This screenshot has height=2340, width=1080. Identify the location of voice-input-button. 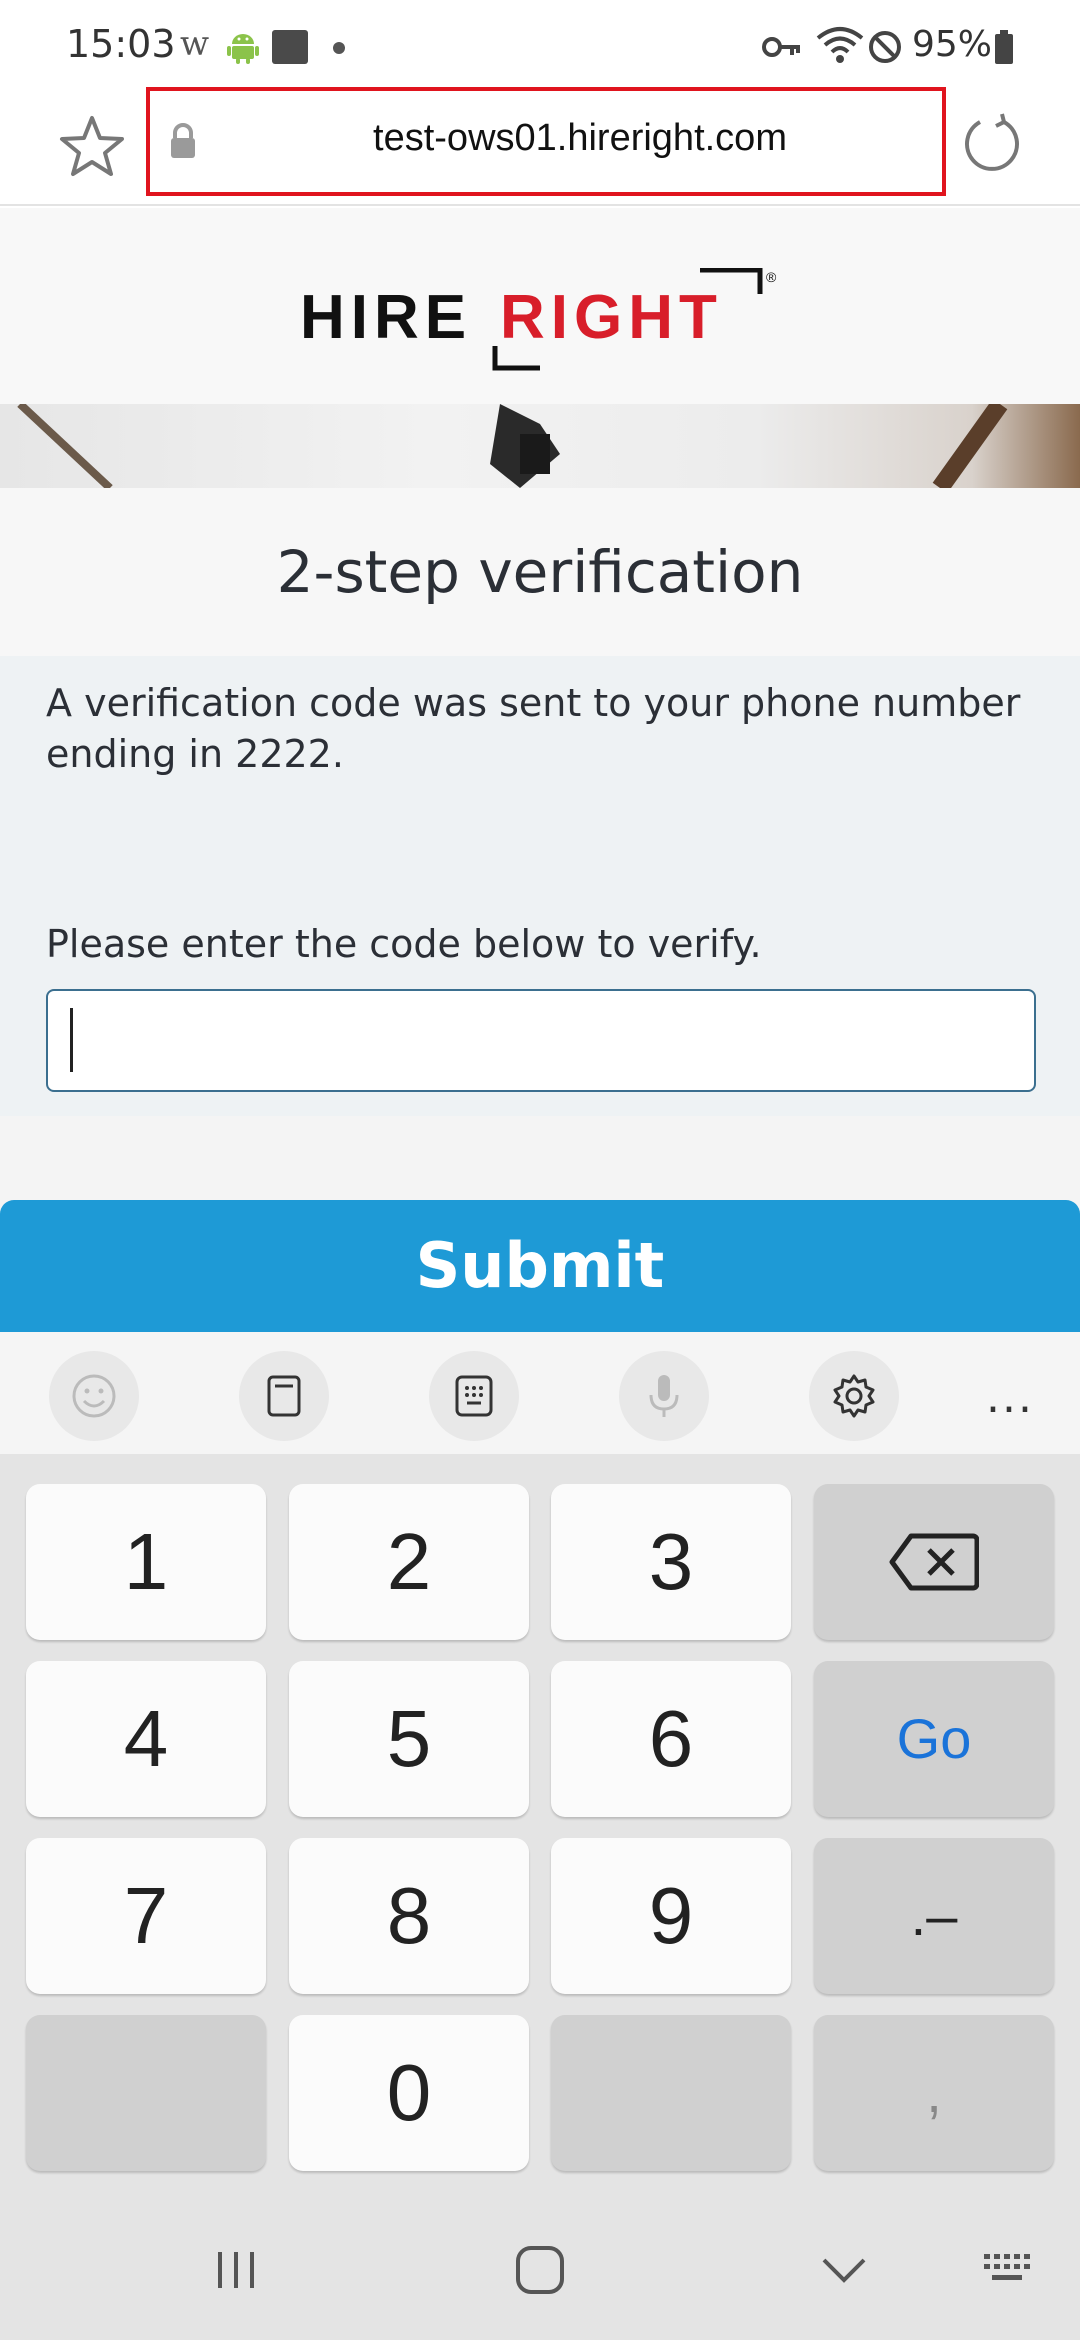
(664, 1396).